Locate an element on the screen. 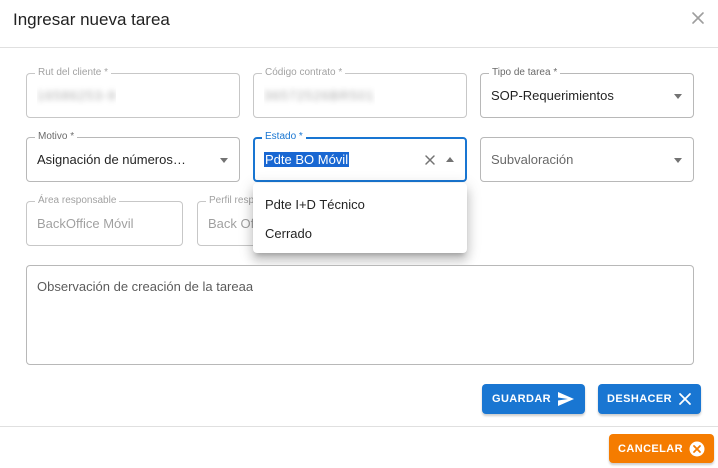 Image resolution: width=718 pixels, height=468 pixels. close-icon is located at coordinates (698, 18).